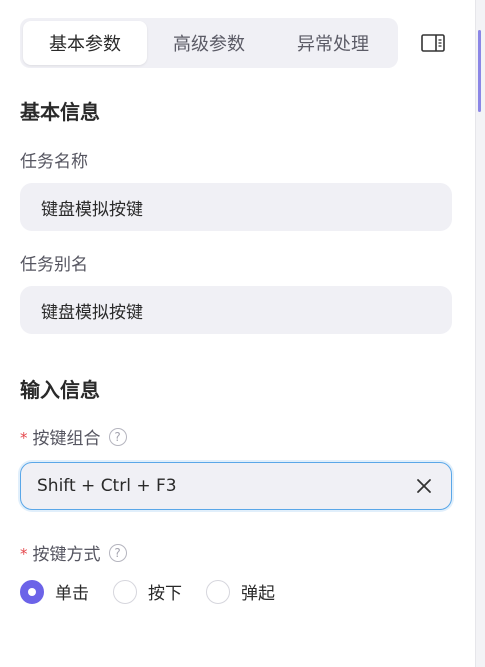 Image resolution: width=485 pixels, height=667 pixels. I want to click on task-name-field: 键盘模拟按键, so click(236, 207).